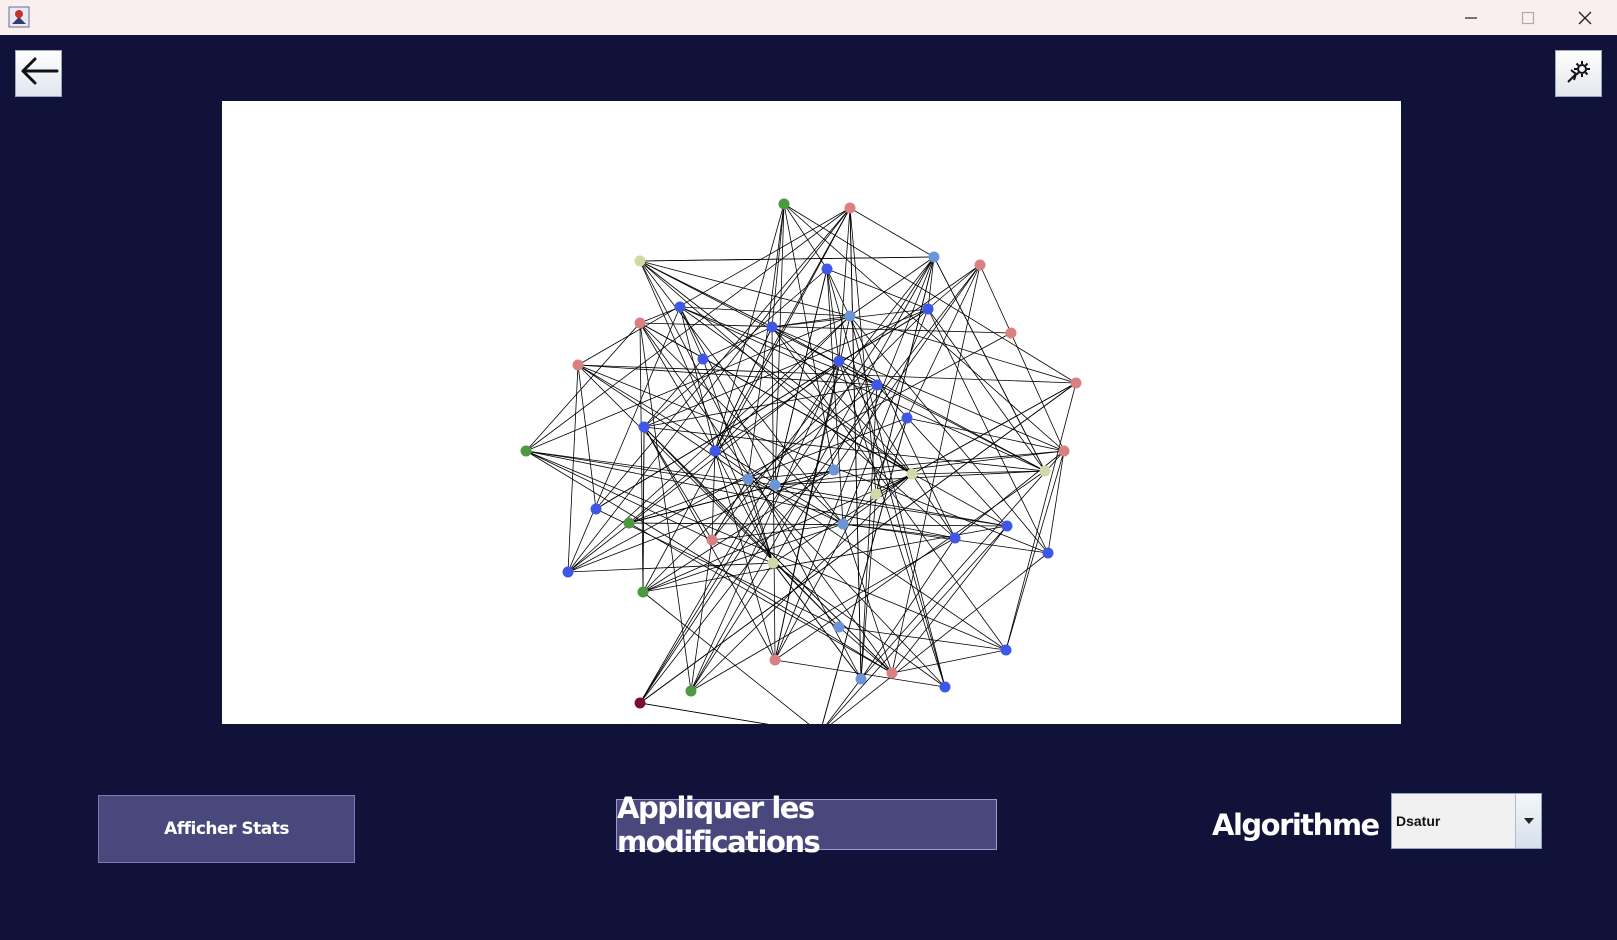  I want to click on arrow-left-icon, so click(39, 73).